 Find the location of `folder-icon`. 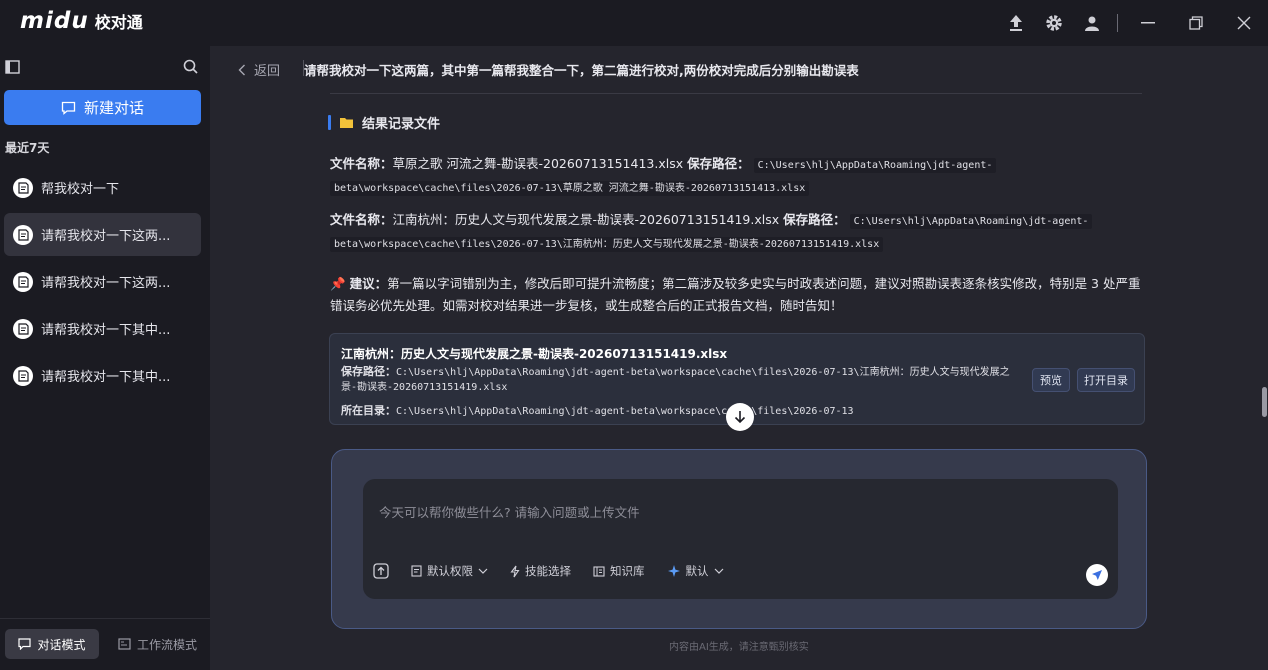

folder-icon is located at coordinates (346, 123).